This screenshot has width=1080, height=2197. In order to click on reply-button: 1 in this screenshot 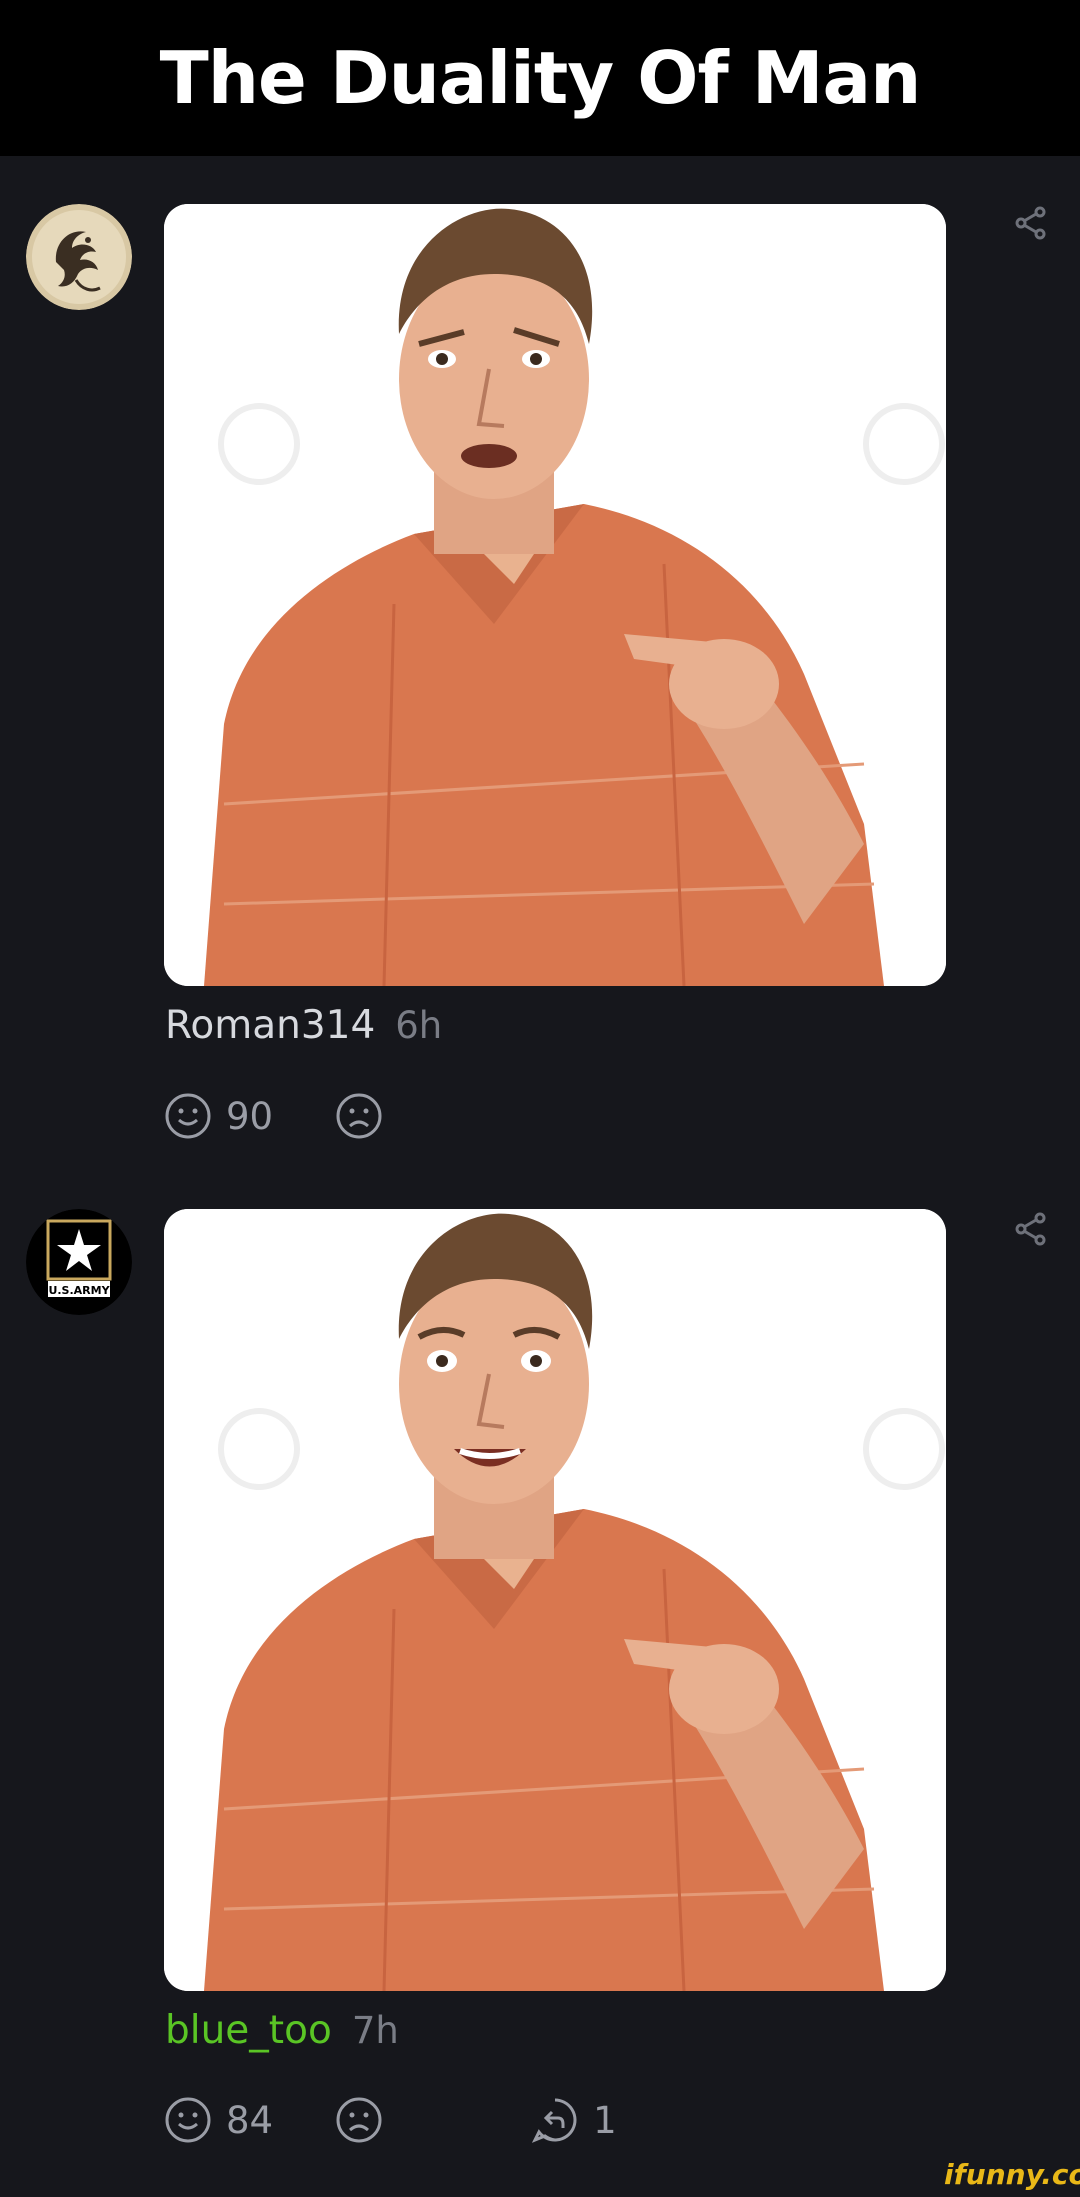, I will do `click(574, 2120)`.